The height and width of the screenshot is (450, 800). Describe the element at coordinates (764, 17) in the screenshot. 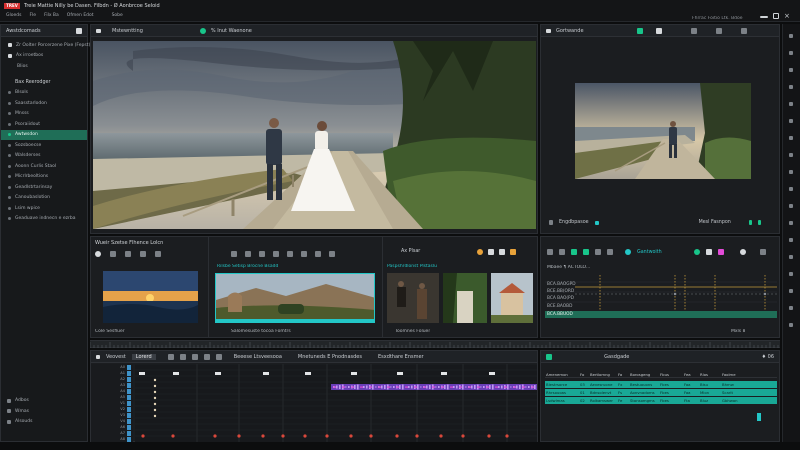

I see `minimize-icon` at that location.